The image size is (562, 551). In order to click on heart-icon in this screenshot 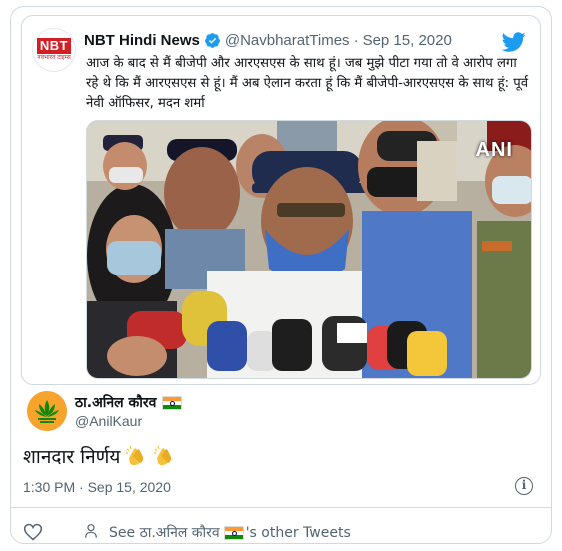, I will do `click(33, 532)`.